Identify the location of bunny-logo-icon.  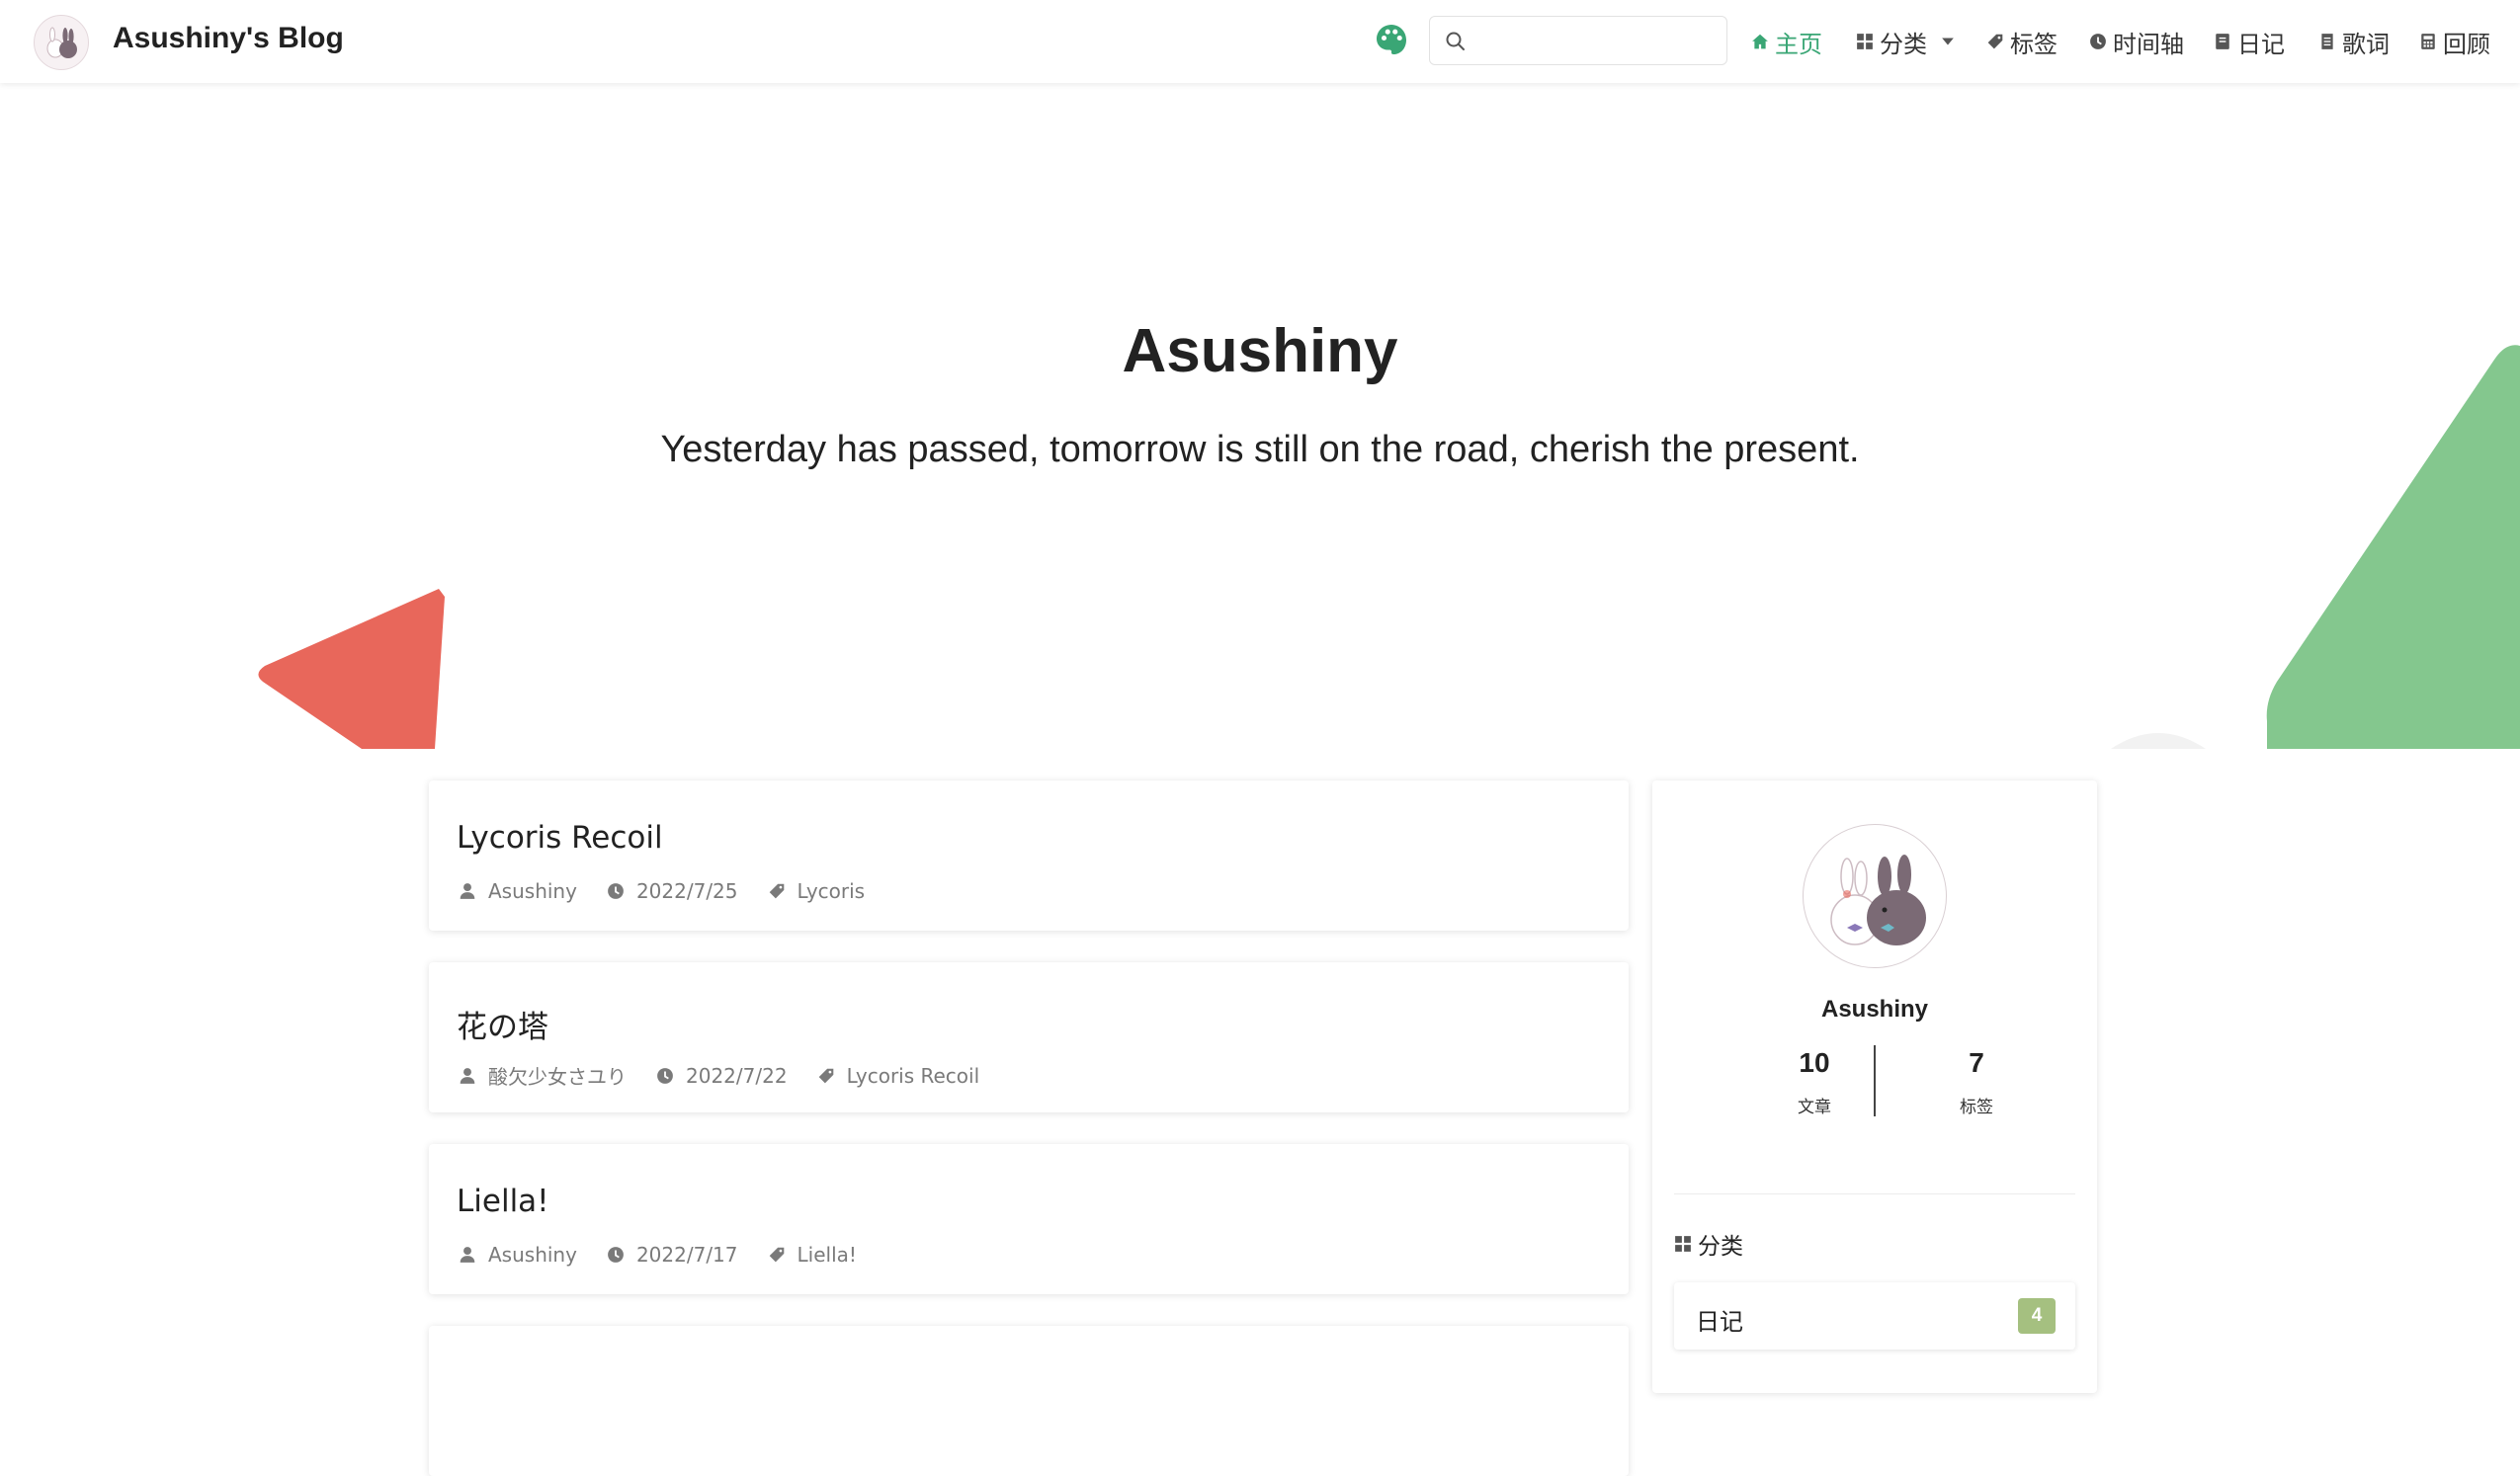
(61, 42).